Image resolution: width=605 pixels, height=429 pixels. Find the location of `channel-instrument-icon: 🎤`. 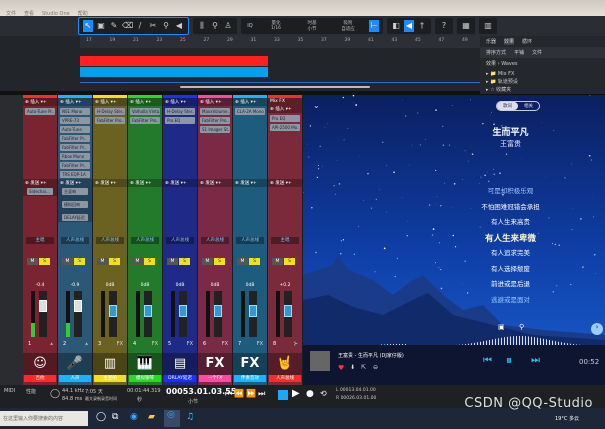

channel-instrument-icon: 🎤 is located at coordinates (75, 364).